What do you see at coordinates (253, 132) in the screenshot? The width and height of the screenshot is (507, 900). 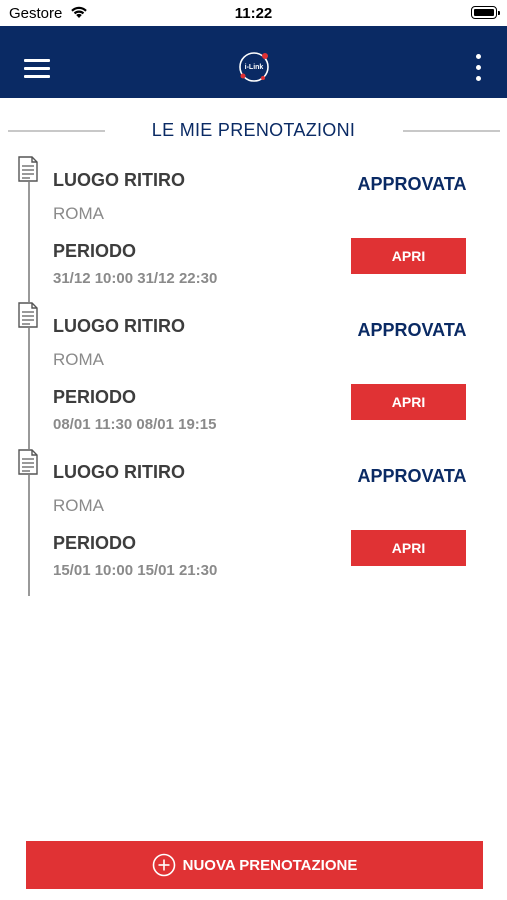 I see `section-header: LE MIE PRENOTAZIONI` at bounding box center [253, 132].